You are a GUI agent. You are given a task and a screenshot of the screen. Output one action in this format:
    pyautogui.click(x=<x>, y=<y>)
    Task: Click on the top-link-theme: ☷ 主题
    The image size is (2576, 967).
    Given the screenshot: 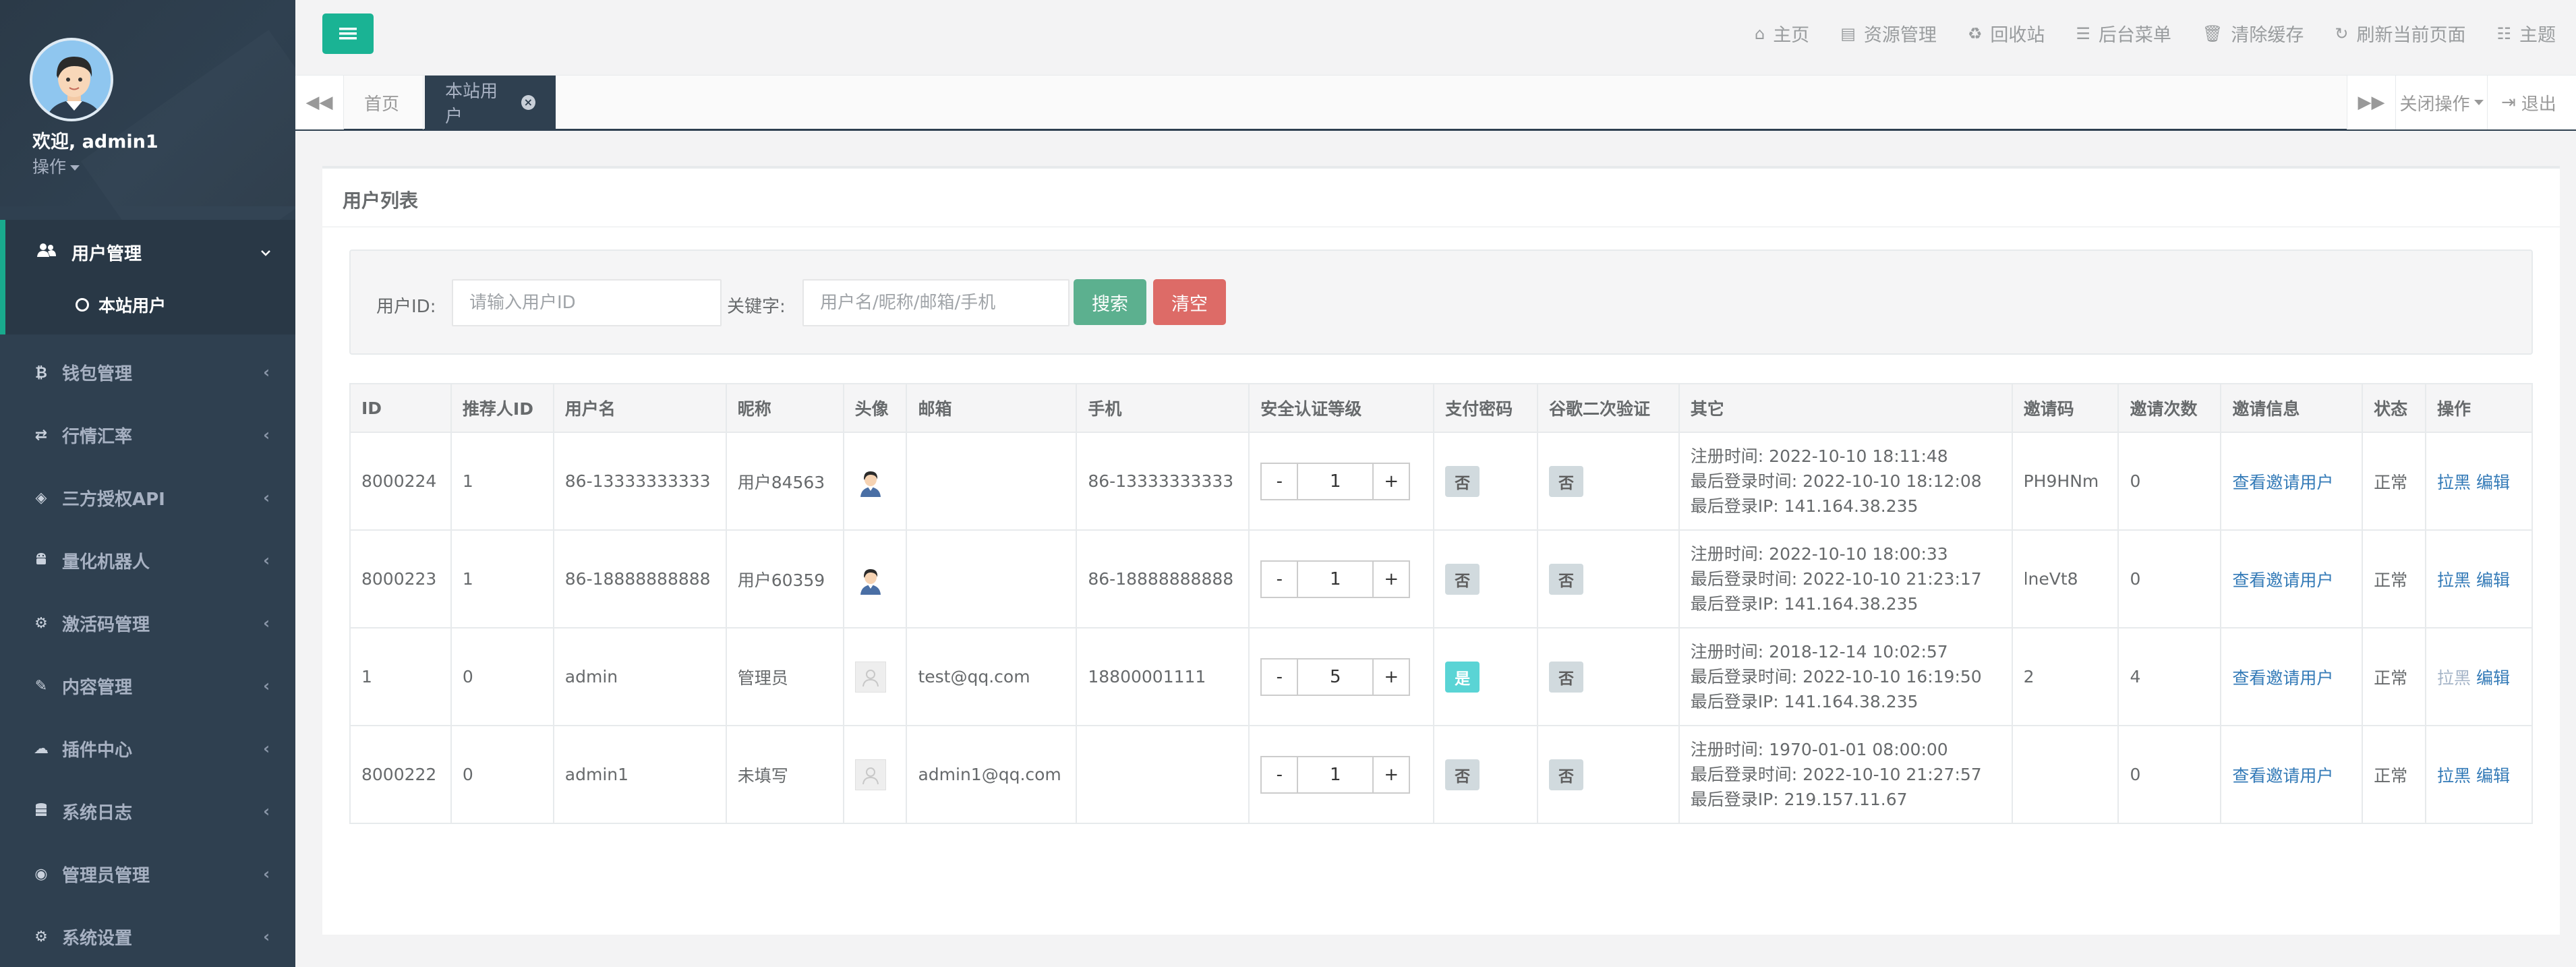 What is the action you would take?
    pyautogui.click(x=2526, y=33)
    